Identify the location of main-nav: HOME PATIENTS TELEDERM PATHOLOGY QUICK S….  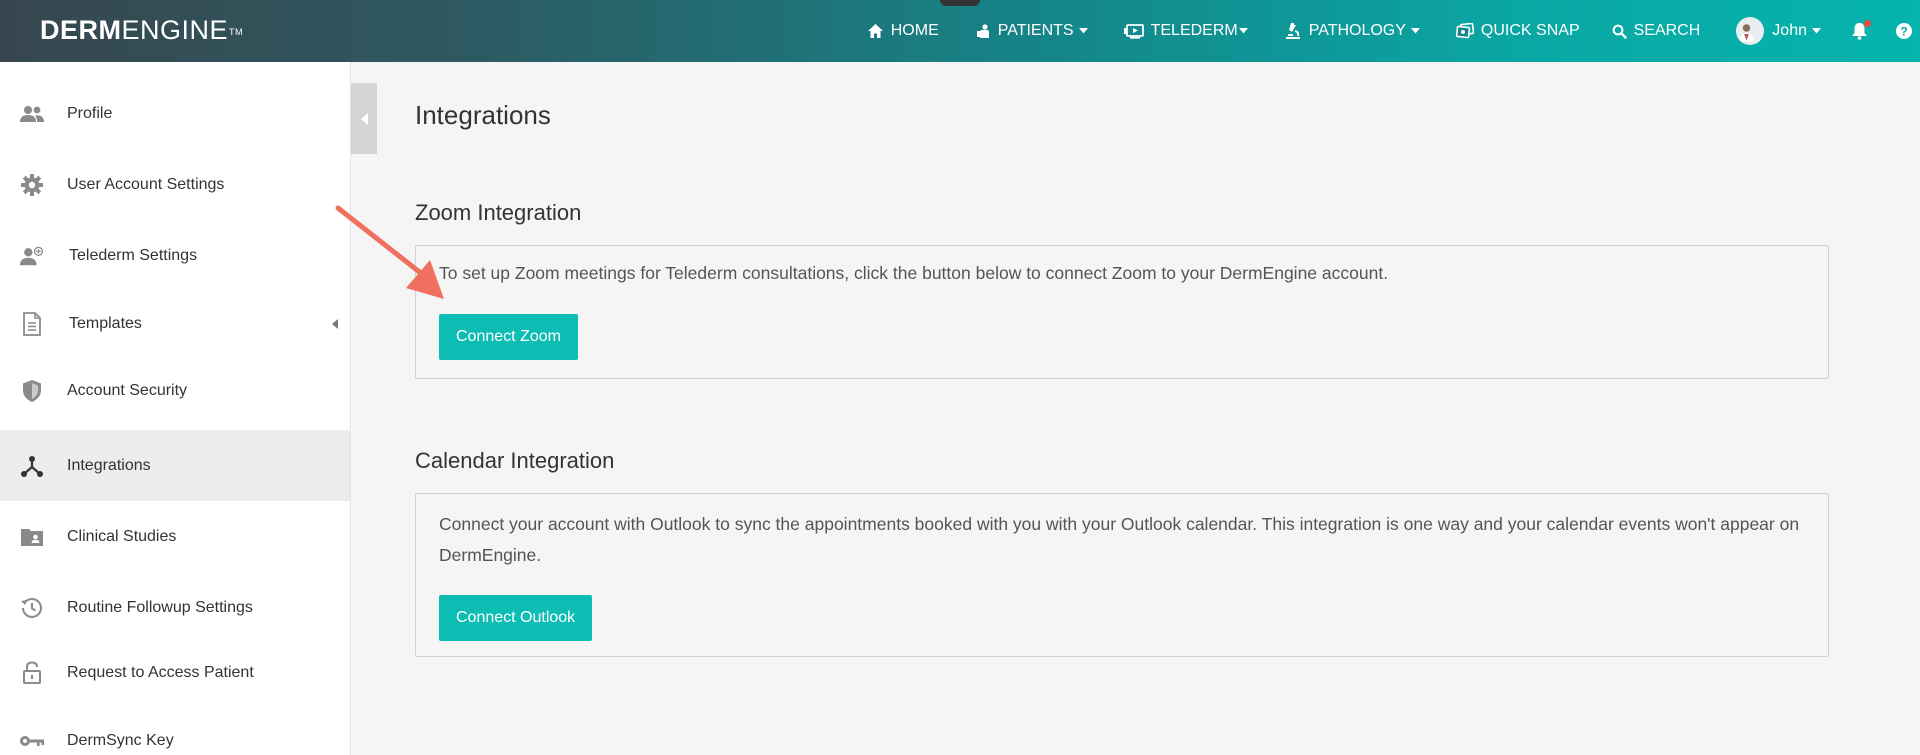
(1393, 31).